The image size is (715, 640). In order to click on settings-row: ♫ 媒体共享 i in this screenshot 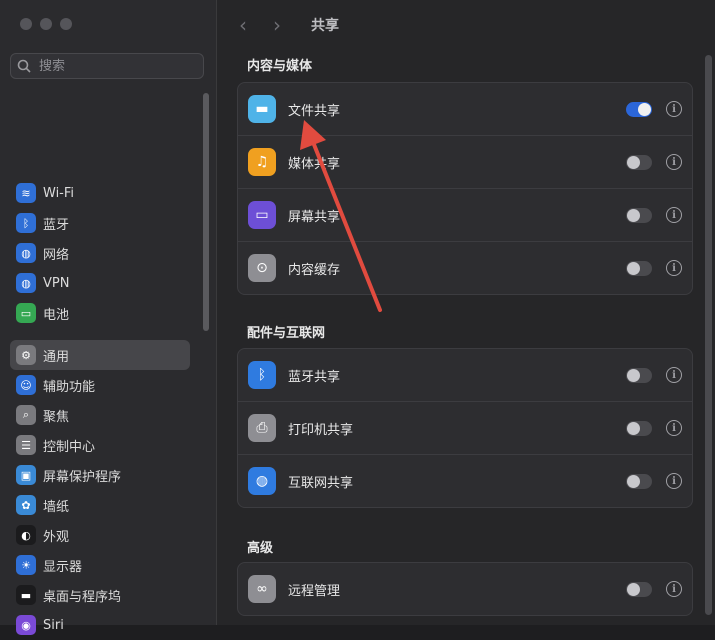, I will do `click(465, 161)`.